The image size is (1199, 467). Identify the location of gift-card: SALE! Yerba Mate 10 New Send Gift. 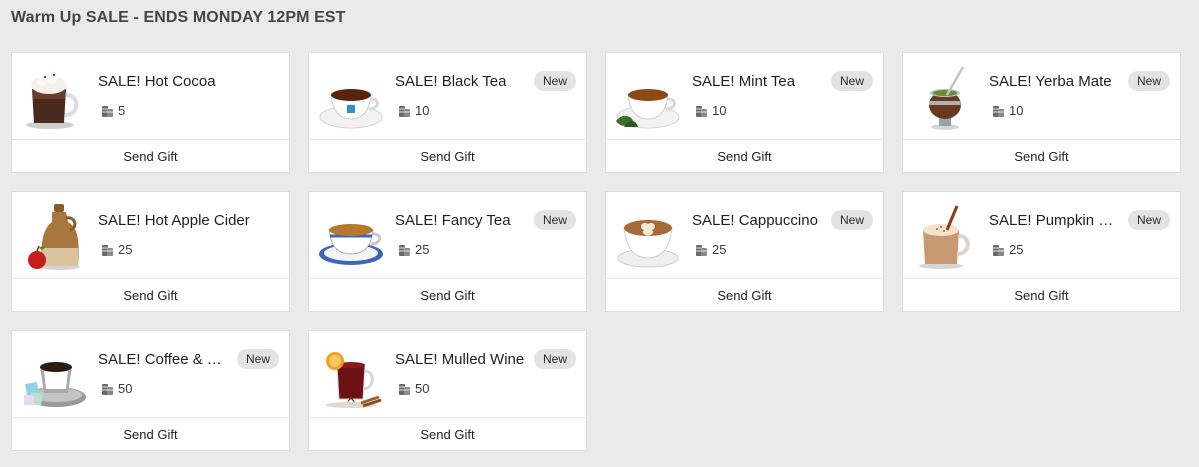
(1041, 112).